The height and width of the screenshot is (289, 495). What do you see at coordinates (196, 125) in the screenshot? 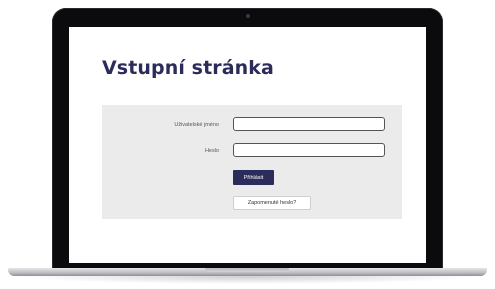
I see `username-label: Uživatelské jméno` at bounding box center [196, 125].